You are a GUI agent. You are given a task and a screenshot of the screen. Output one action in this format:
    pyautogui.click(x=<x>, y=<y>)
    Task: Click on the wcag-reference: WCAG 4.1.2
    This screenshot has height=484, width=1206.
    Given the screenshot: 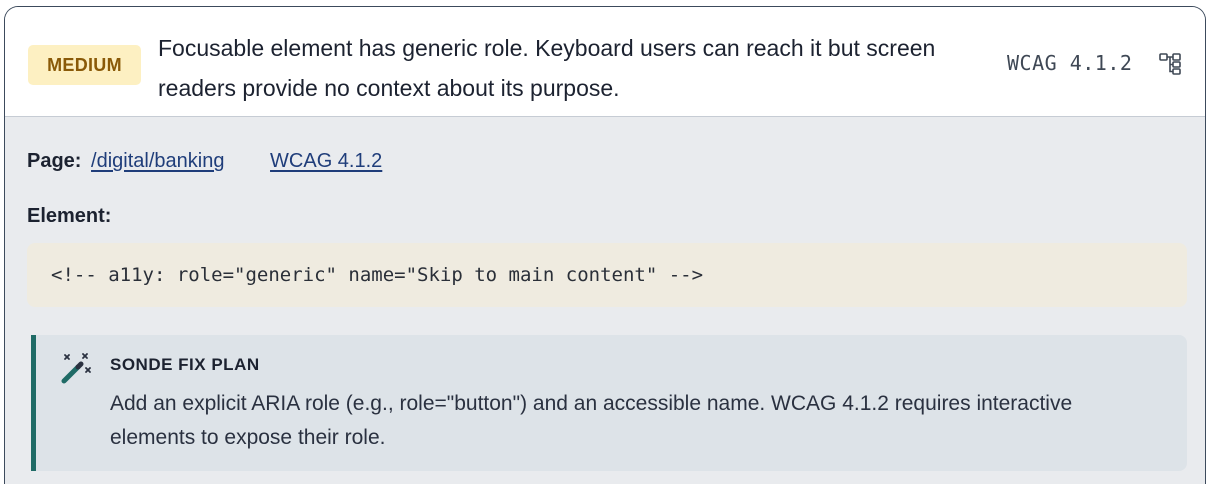 What is the action you would take?
    pyautogui.click(x=1070, y=63)
    